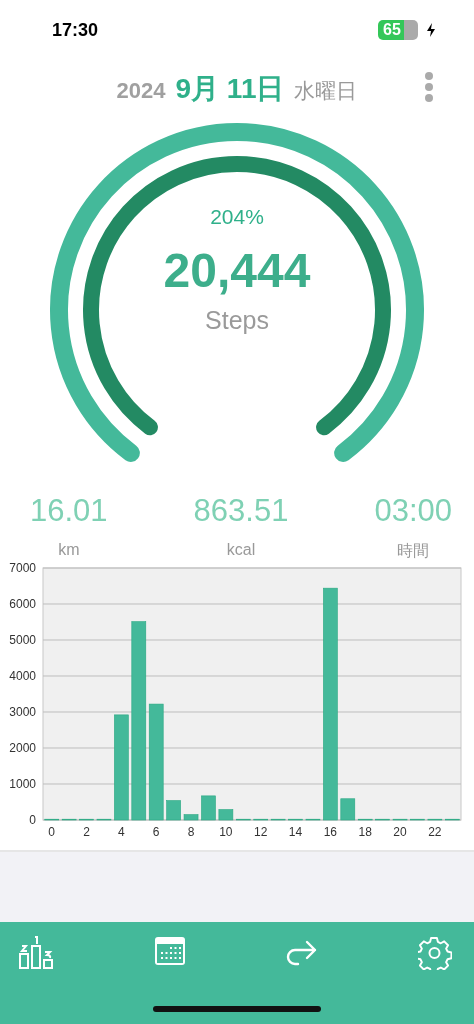 The height and width of the screenshot is (1024, 474). Describe the element at coordinates (326, 91) in the screenshot. I see `date-weekday: 水曜日` at that location.